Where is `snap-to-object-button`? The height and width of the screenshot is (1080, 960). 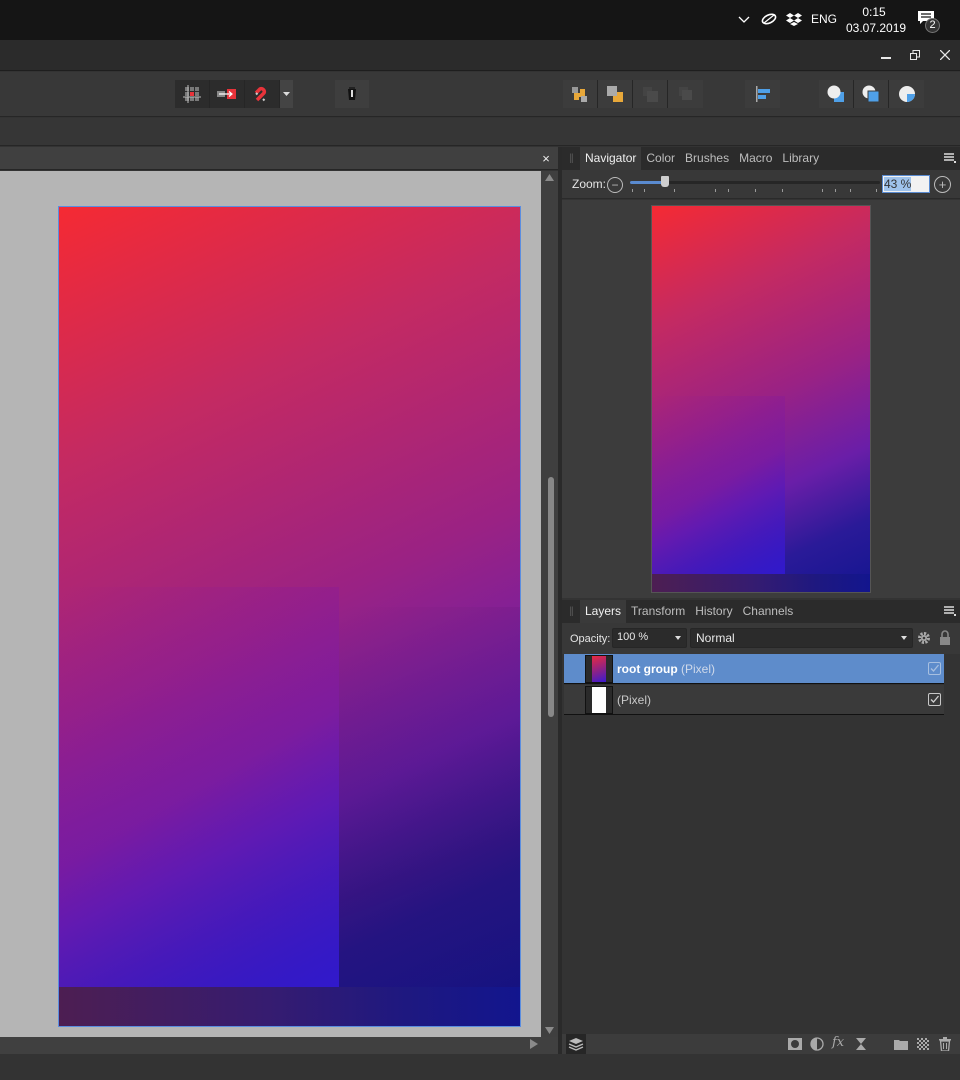 snap-to-object-button is located at coordinates (227, 94).